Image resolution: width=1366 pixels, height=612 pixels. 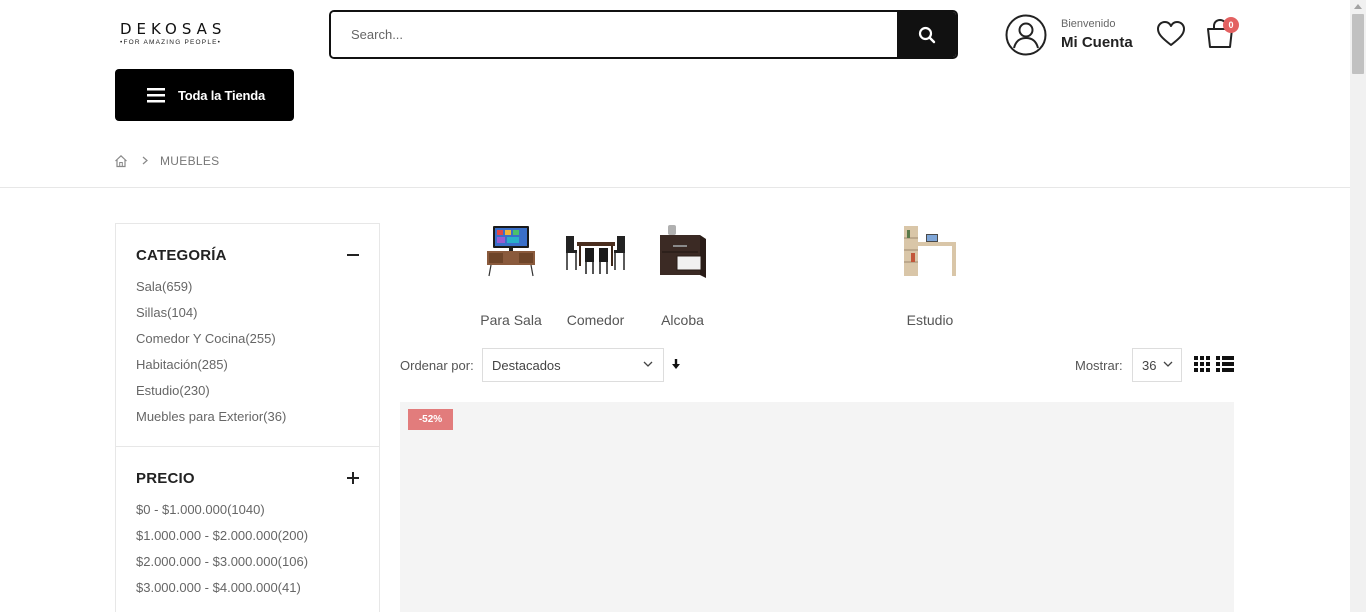 What do you see at coordinates (676, 364) in the screenshot?
I see `arrow-down-icon` at bounding box center [676, 364].